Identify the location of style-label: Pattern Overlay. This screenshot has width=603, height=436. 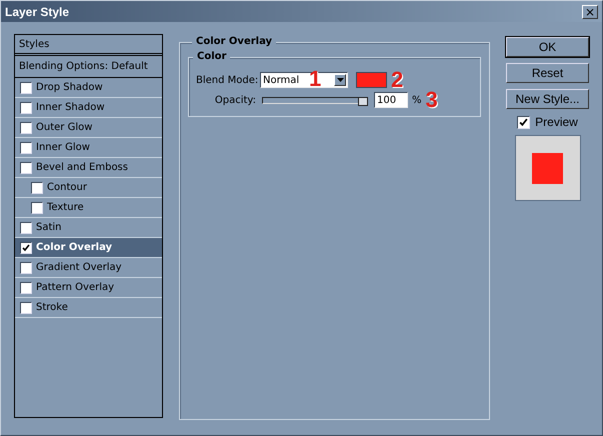
(75, 287).